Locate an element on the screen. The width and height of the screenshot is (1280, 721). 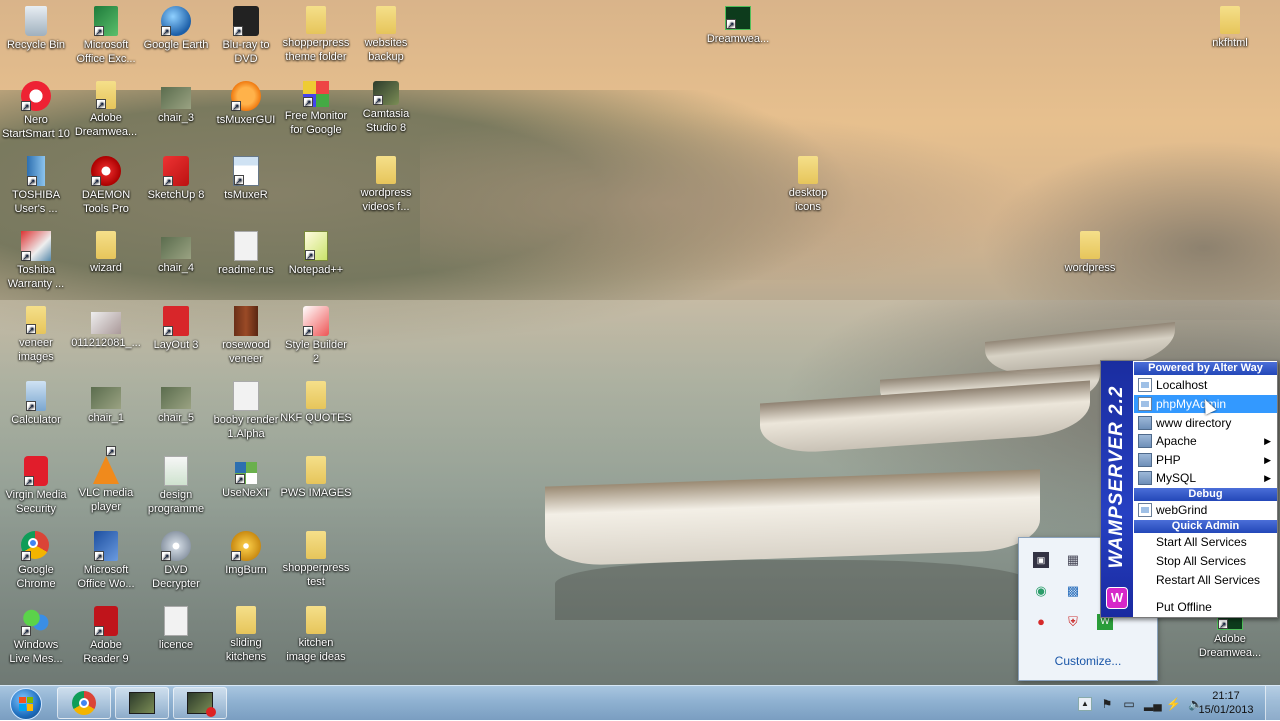
desktop-icon-google-chrome: Google Chrome is located at coordinates (36, 561).